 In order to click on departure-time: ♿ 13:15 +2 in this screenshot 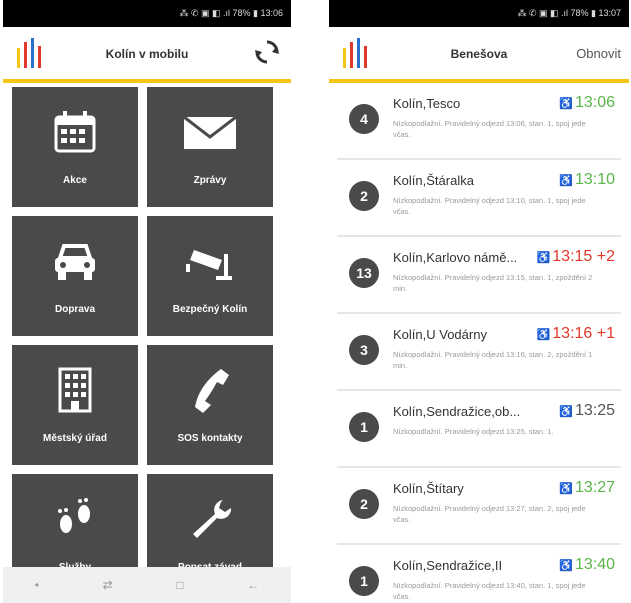, I will do `click(576, 257)`.